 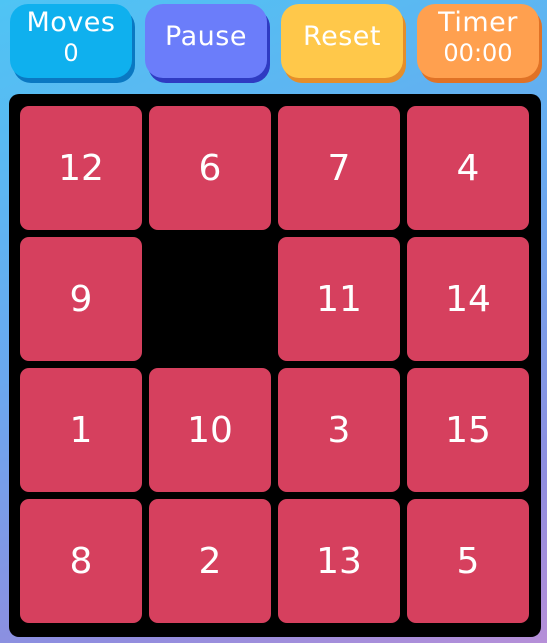 I want to click on puzzle-tile: 10, so click(x=210, y=430).